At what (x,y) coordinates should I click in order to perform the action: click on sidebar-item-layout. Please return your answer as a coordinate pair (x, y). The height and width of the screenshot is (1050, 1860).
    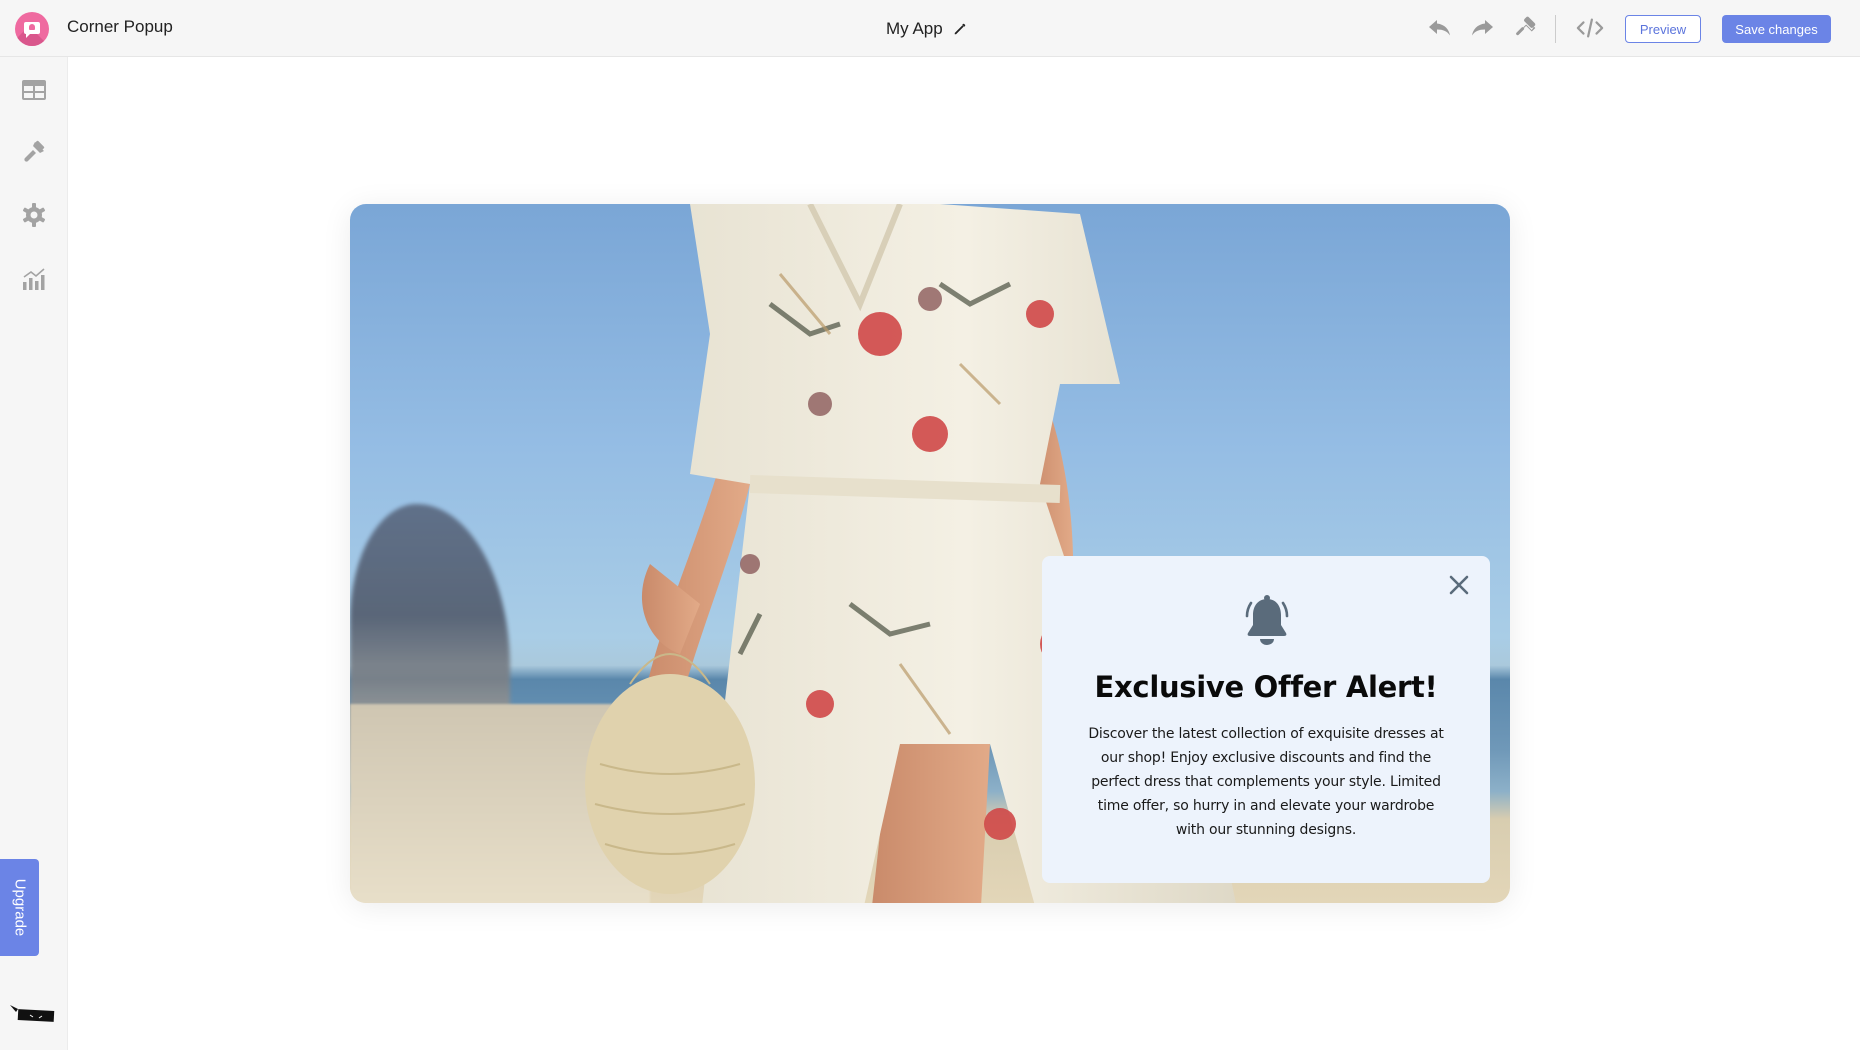
    Looking at the image, I should click on (34, 90).